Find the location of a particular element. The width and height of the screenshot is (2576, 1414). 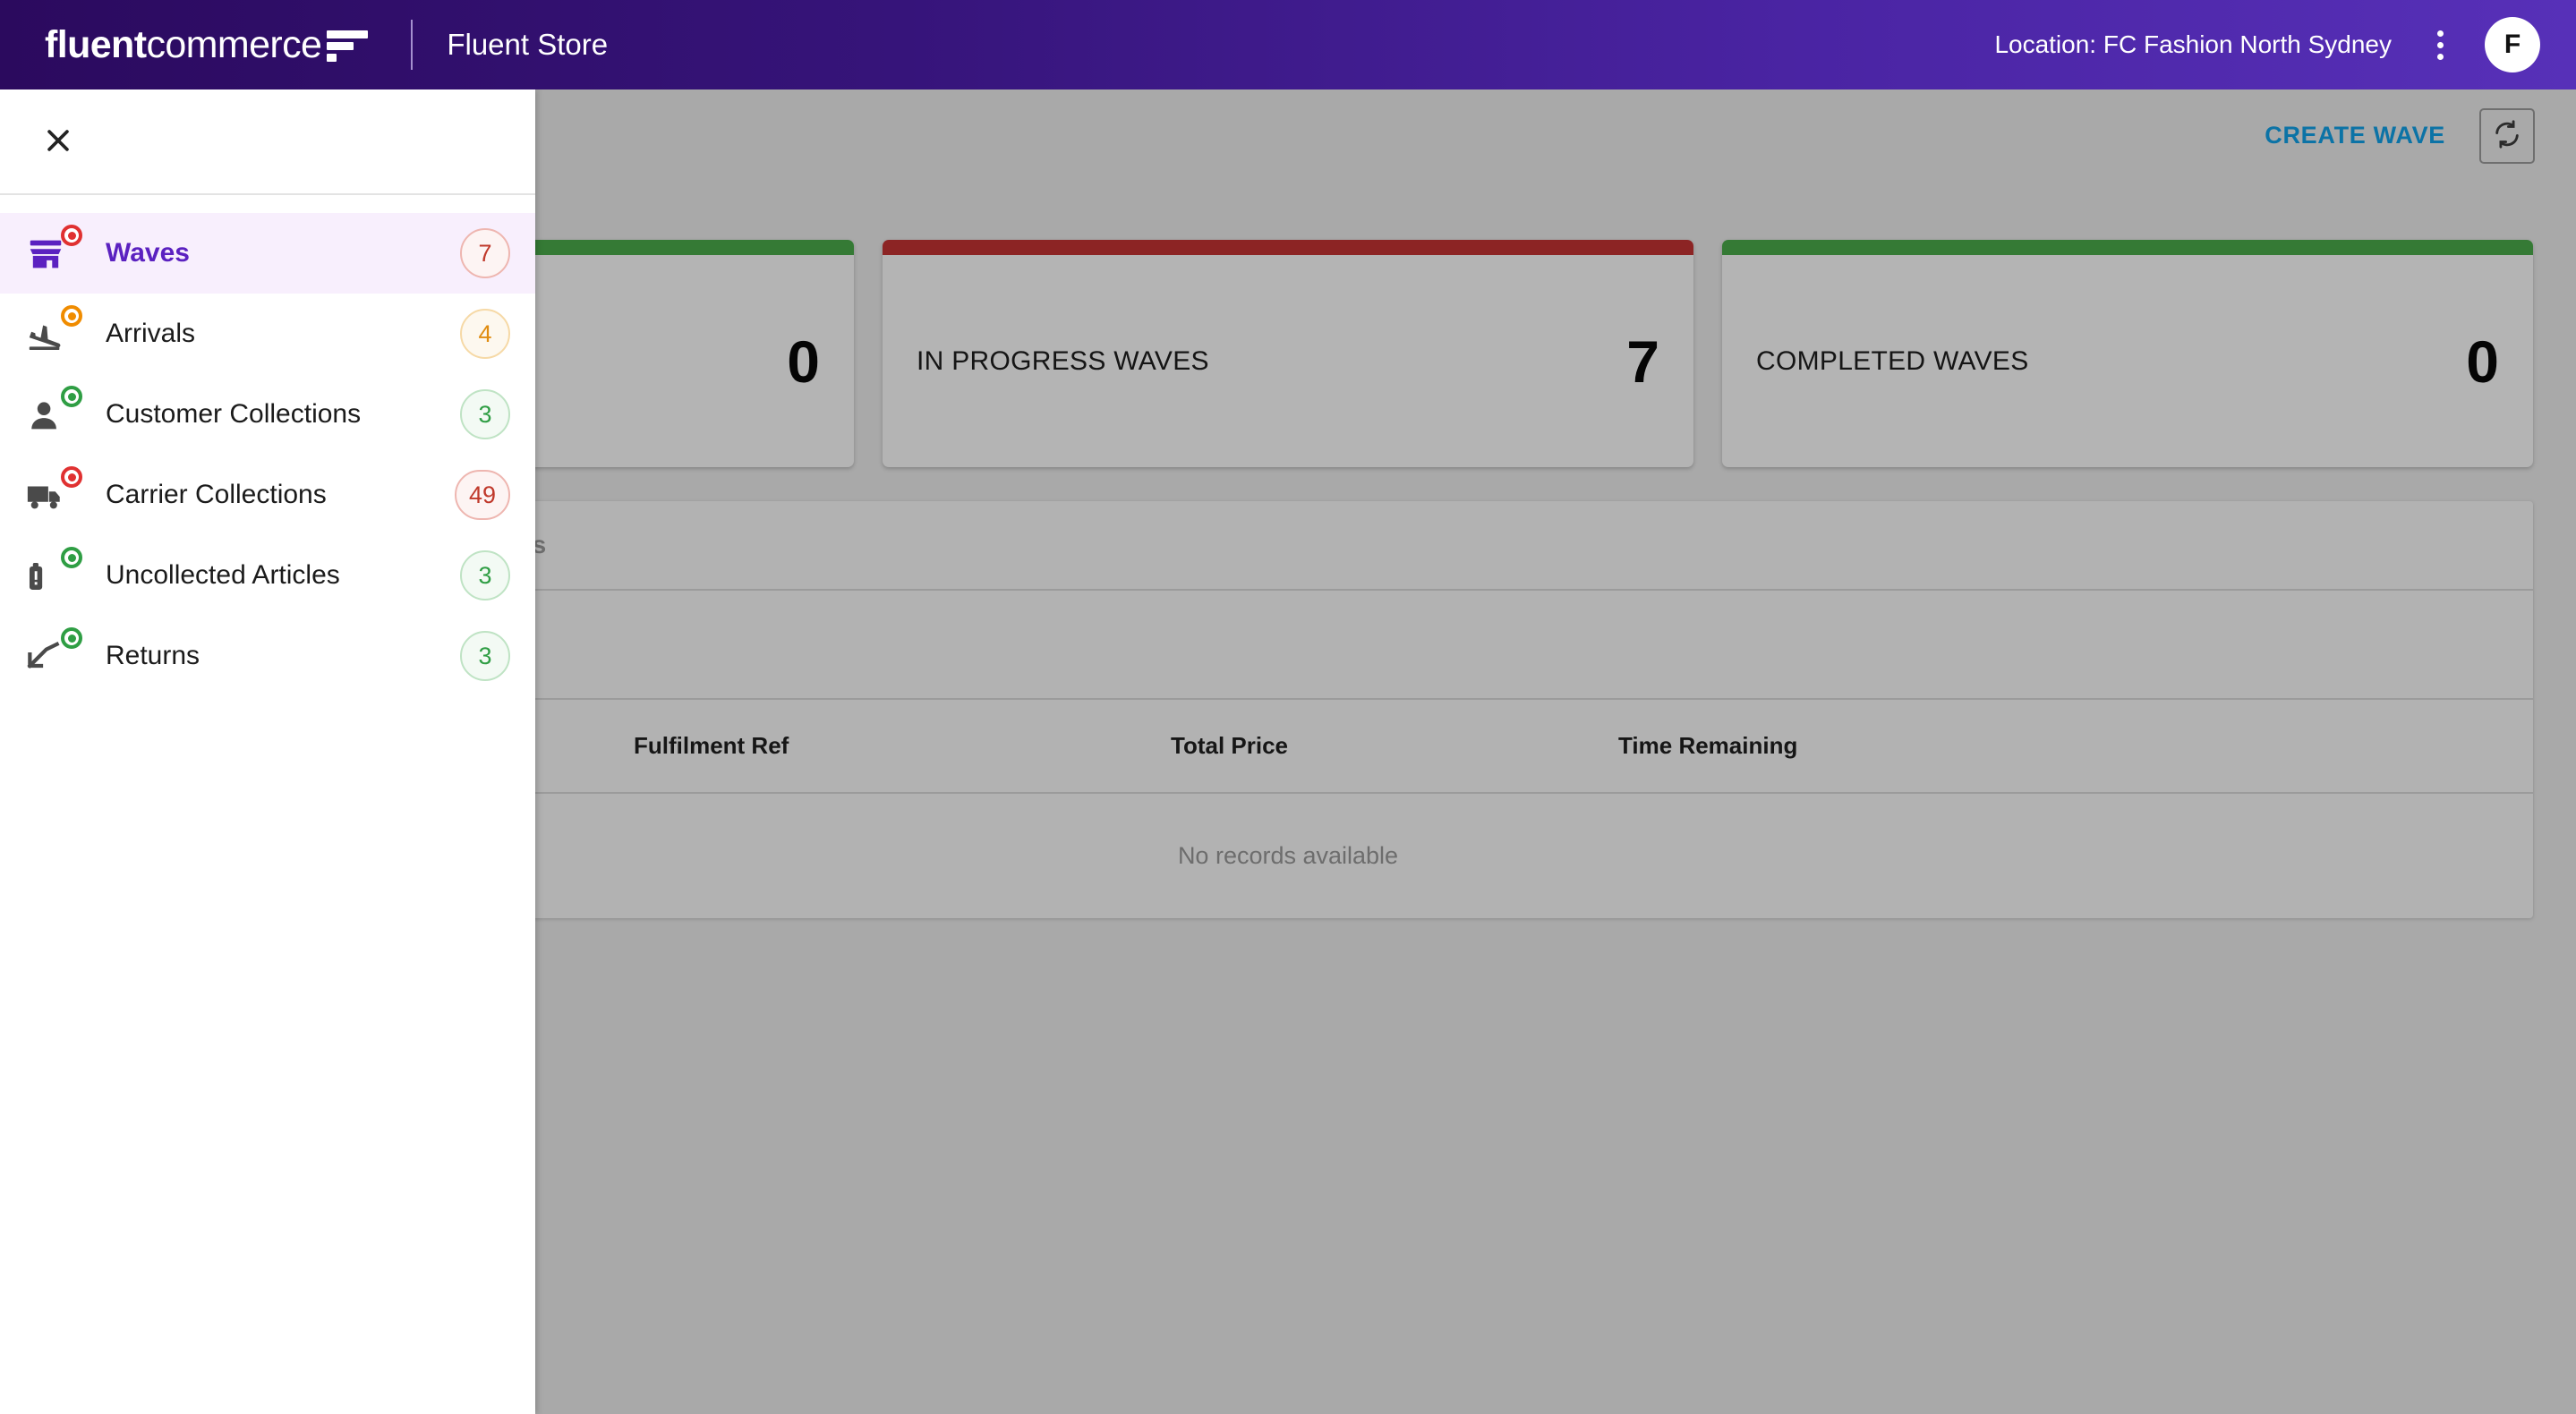

sidebar-item-badge: 4 is located at coordinates (485, 334).